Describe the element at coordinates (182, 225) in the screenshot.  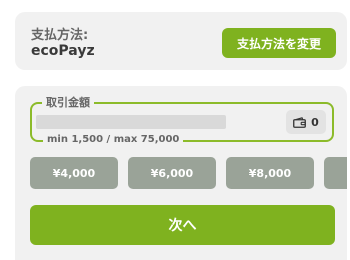
I see `next-button: 次へ` at that location.